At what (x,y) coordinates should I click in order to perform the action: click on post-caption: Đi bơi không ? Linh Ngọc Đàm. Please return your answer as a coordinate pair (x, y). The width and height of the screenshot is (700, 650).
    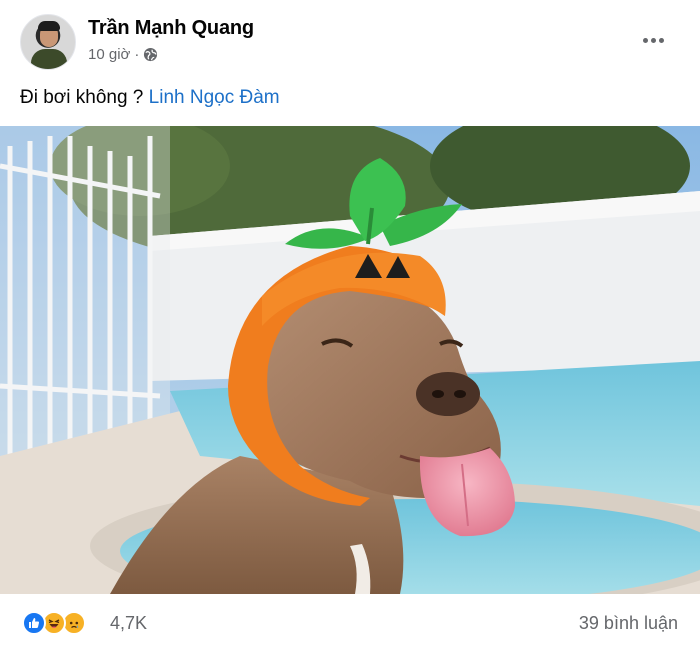
    Looking at the image, I should click on (150, 98).